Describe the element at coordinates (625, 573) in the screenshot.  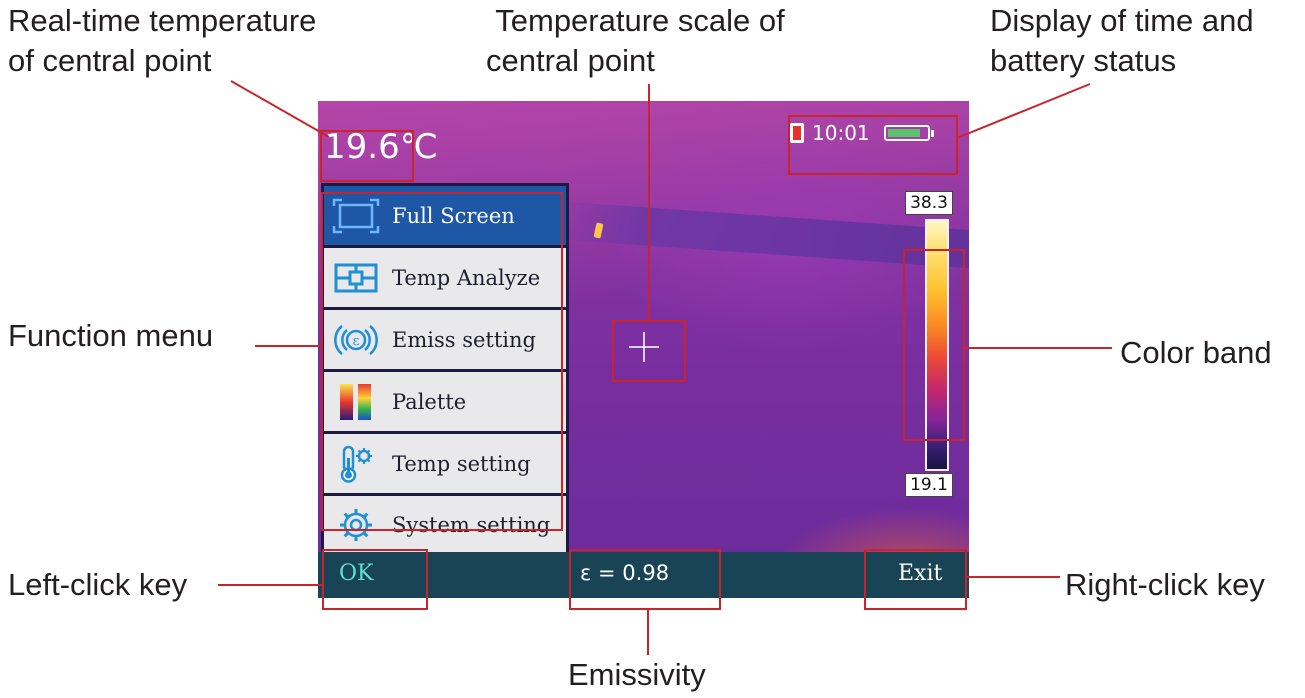
I see `emissivity-value: ε = 0.98` at that location.